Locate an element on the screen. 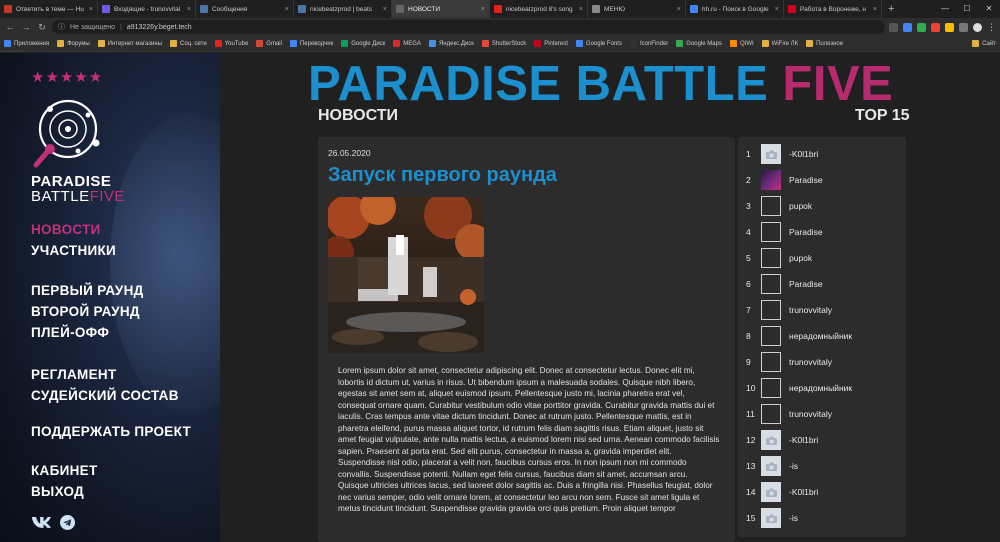 The width and height of the screenshot is (1000, 542). top15-row: 11 trunovvitaly is located at coordinates (822, 414).